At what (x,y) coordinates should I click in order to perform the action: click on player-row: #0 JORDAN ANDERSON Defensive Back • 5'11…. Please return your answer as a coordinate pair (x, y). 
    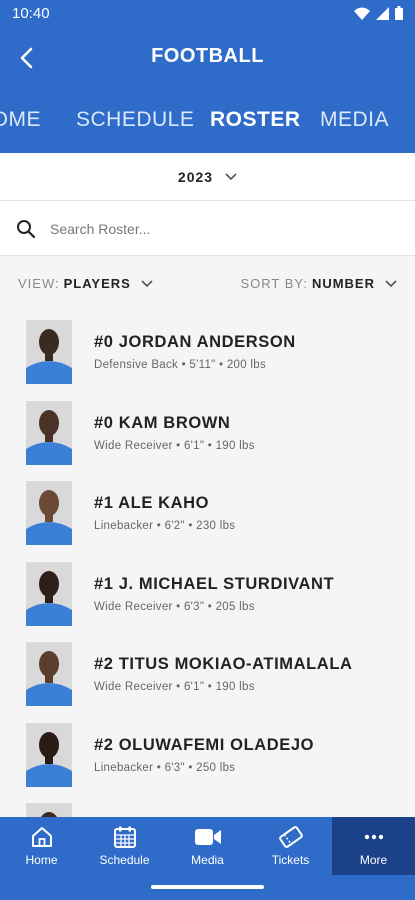
    Looking at the image, I should click on (207, 352).